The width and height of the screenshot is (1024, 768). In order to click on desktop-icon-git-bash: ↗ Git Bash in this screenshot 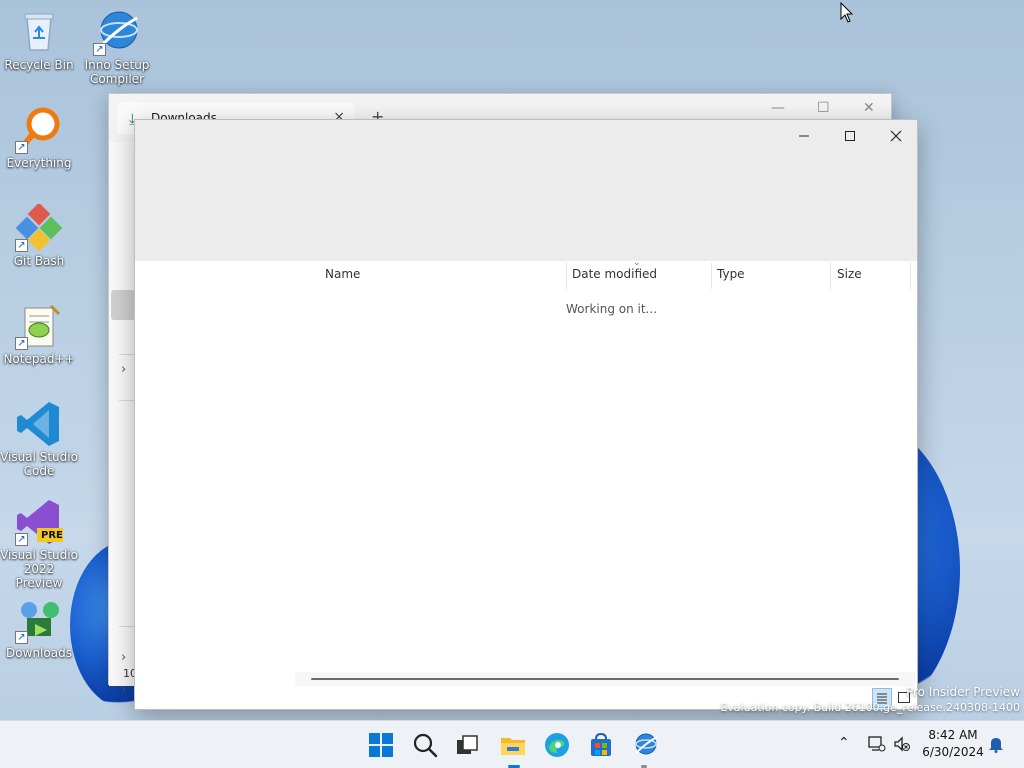, I will do `click(39, 235)`.